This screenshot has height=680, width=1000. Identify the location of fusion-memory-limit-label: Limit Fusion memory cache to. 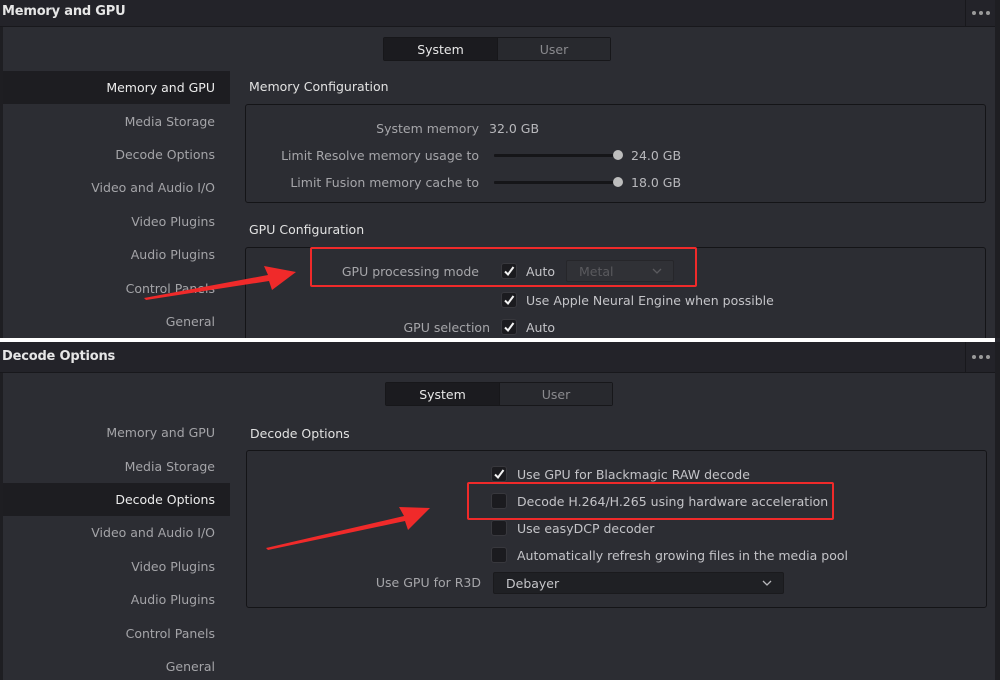
(384, 182).